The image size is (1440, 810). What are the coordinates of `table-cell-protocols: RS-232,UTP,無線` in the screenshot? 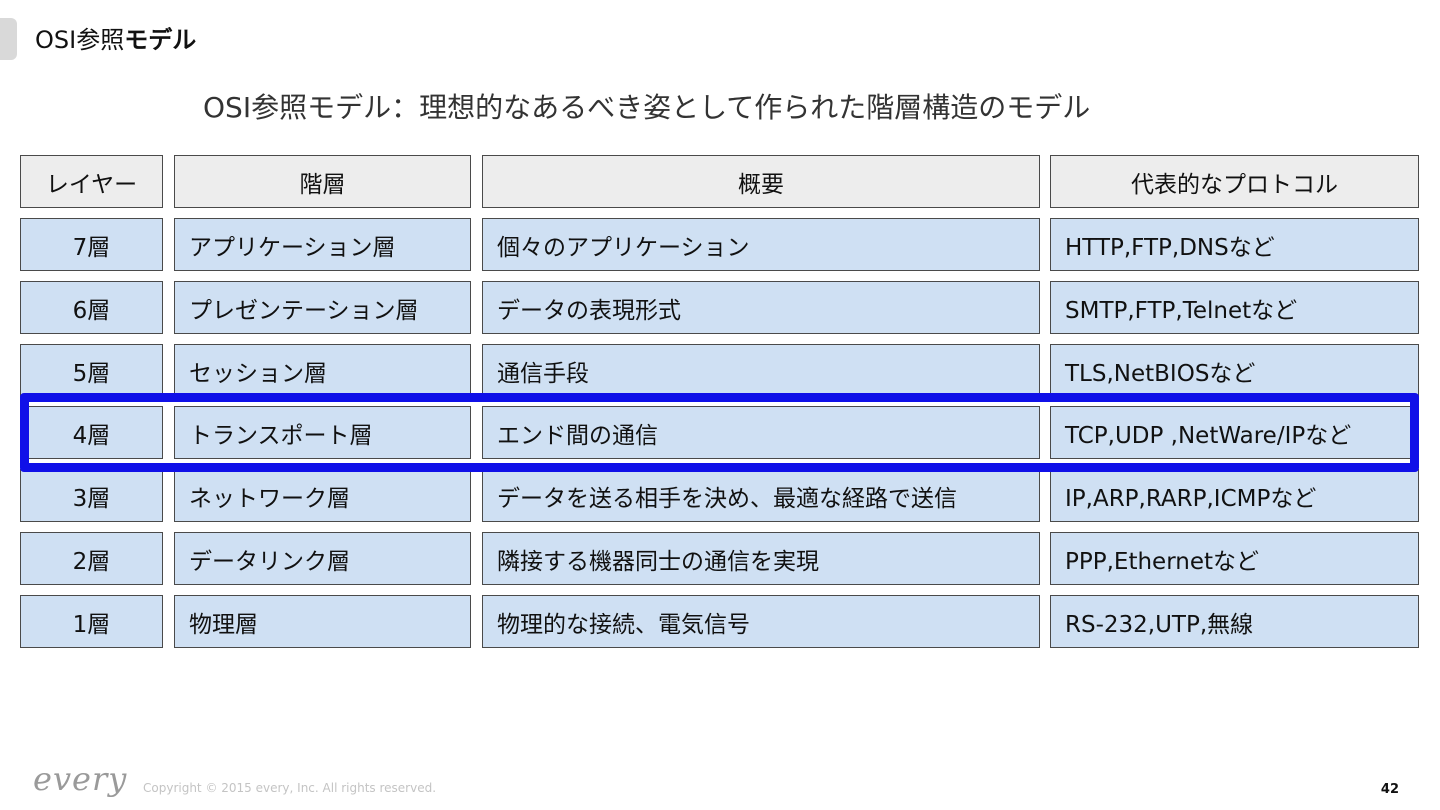 It's located at (1234, 621).